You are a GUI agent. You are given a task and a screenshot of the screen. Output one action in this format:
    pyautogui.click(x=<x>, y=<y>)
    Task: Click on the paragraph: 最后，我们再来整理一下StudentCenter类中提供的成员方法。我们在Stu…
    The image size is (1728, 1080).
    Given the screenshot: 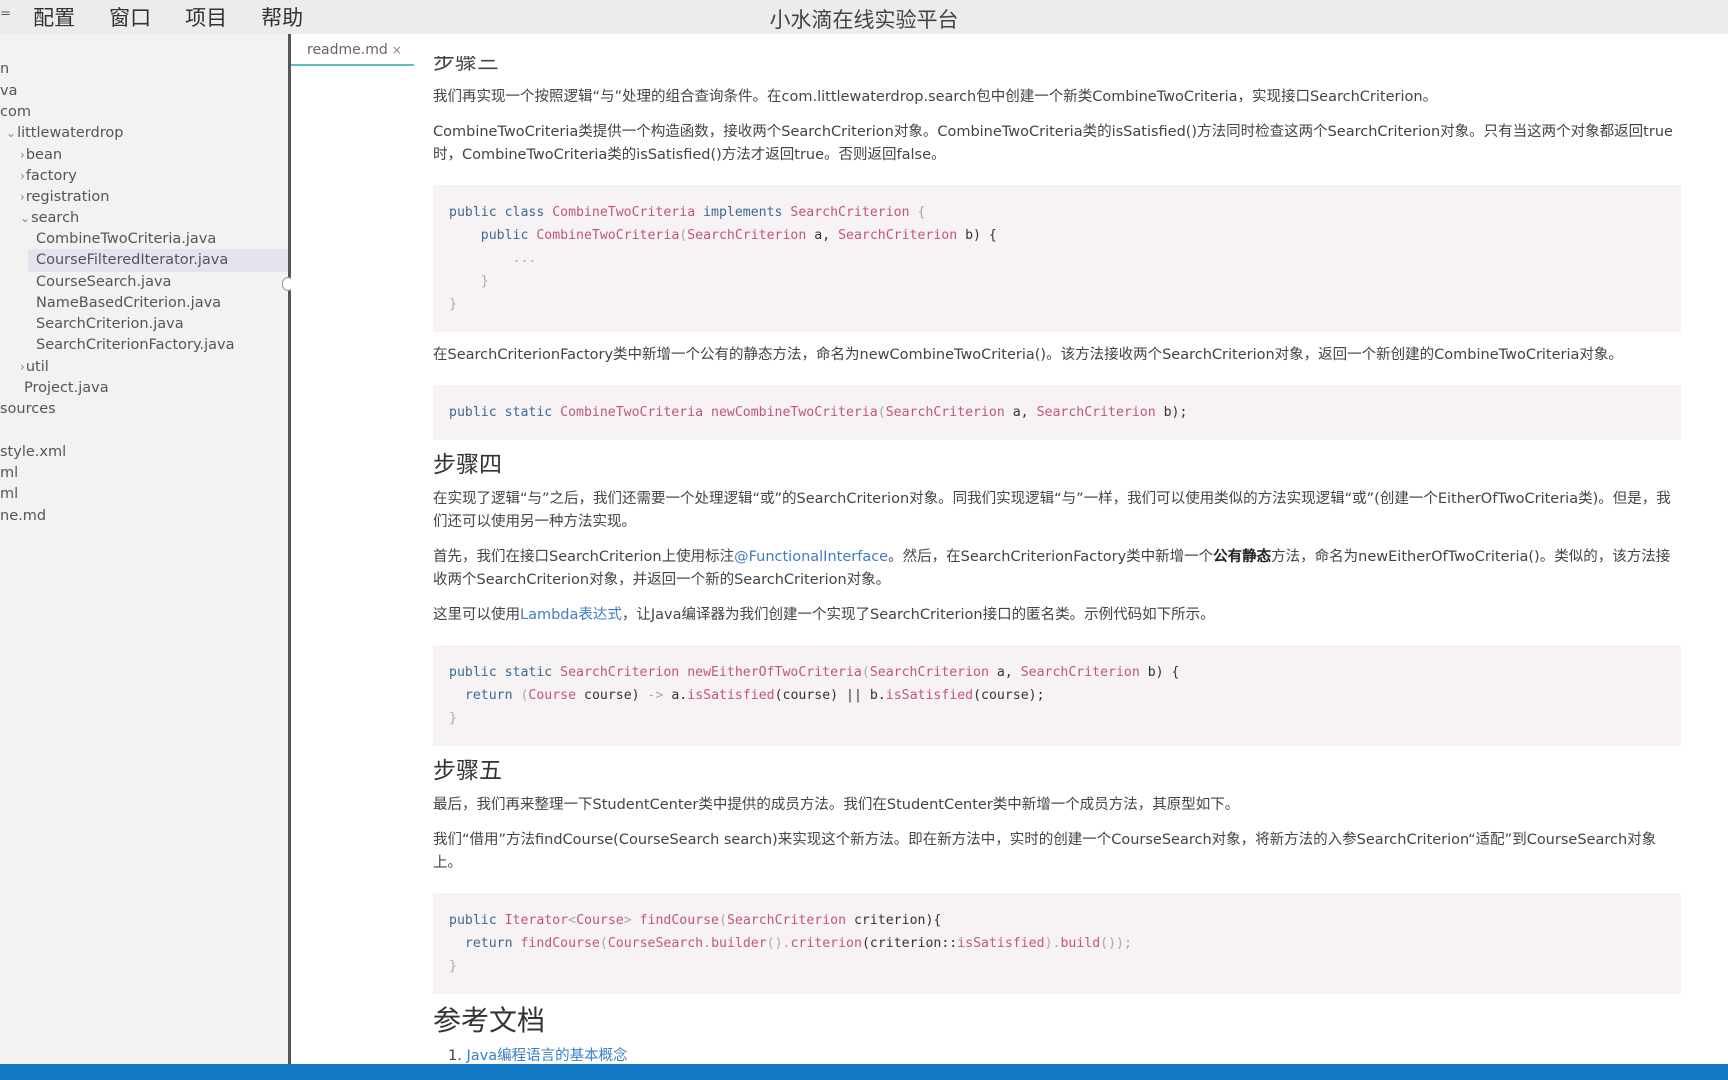 What is the action you would take?
    pyautogui.click(x=836, y=805)
    